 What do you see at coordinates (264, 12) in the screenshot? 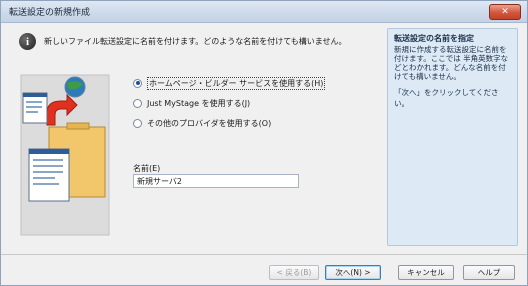
I see `title-bar: 転送設定の新規作成 ✕` at bounding box center [264, 12].